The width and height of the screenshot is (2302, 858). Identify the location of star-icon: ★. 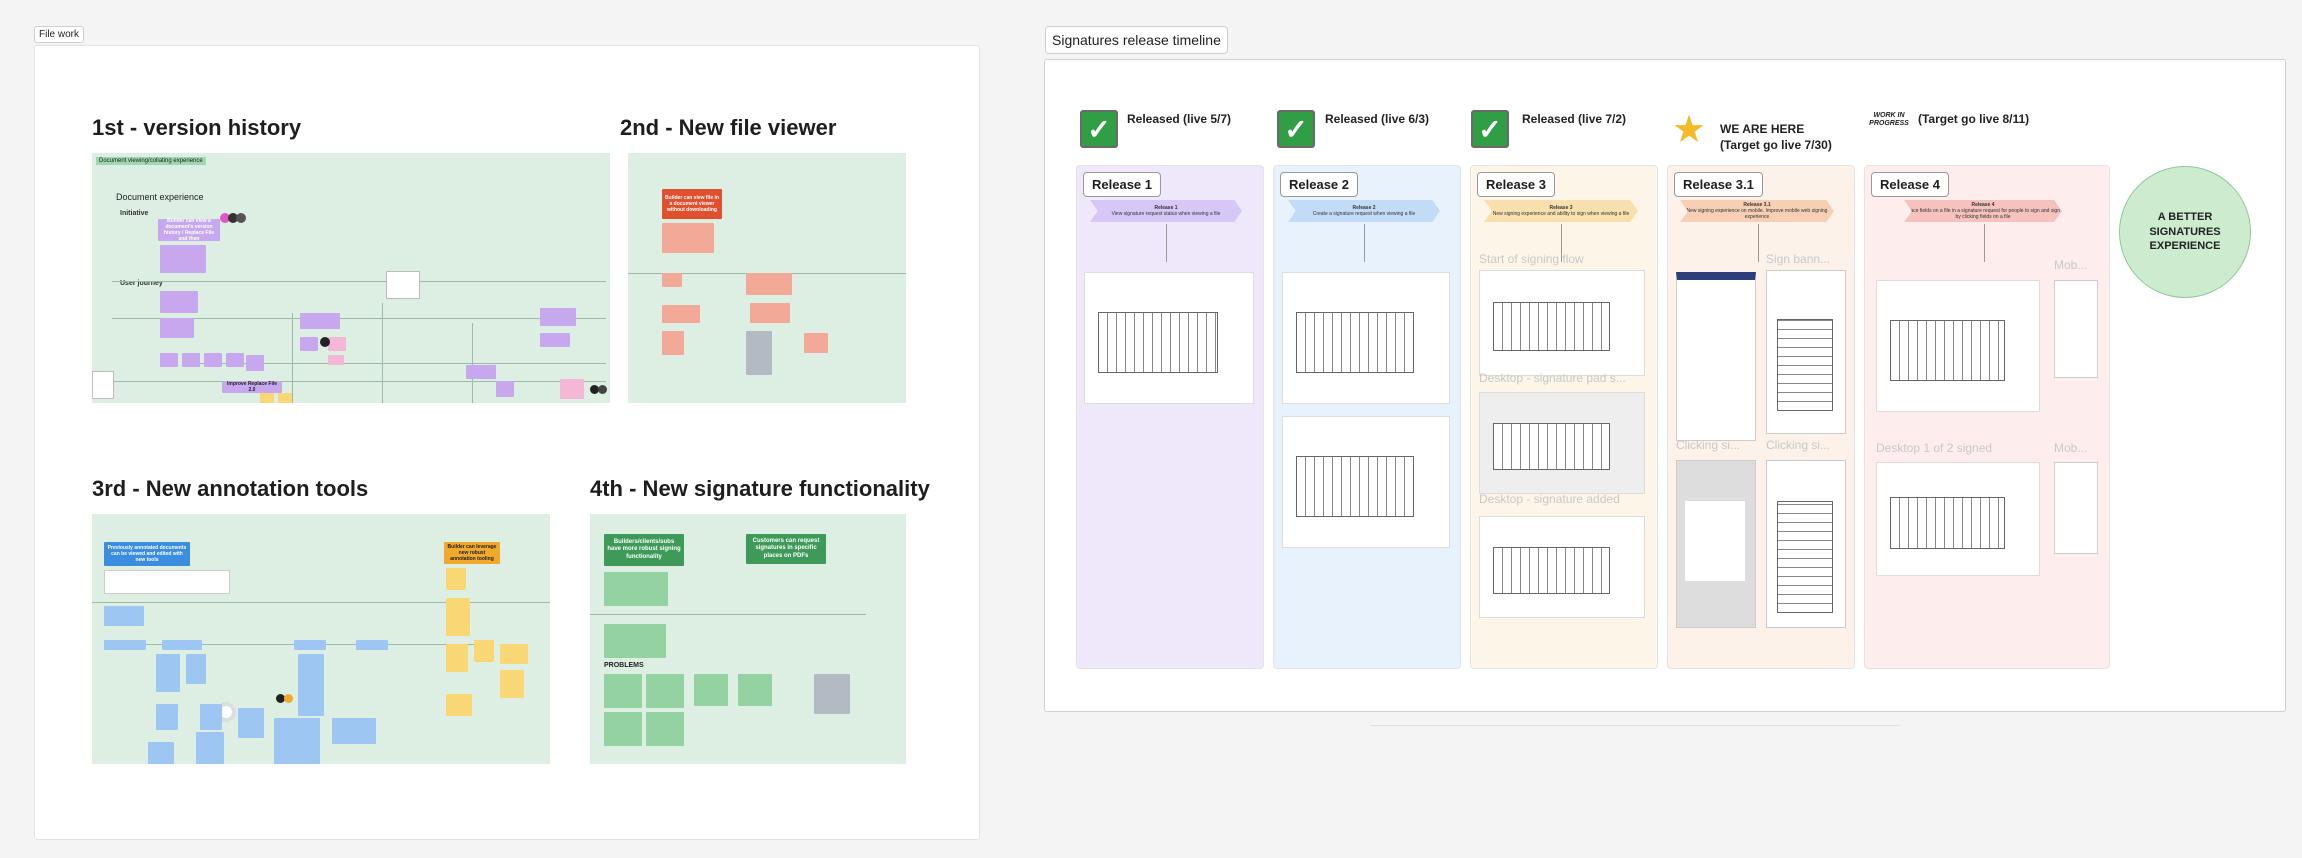
(1689, 130).